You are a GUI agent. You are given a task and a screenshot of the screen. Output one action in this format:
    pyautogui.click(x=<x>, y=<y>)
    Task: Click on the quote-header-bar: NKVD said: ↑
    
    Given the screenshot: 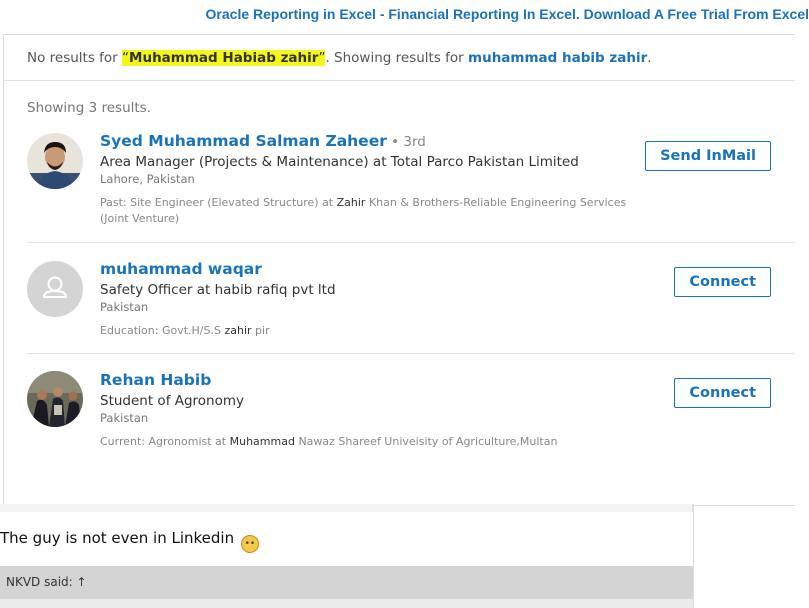 What is the action you would take?
    pyautogui.click(x=346, y=582)
    